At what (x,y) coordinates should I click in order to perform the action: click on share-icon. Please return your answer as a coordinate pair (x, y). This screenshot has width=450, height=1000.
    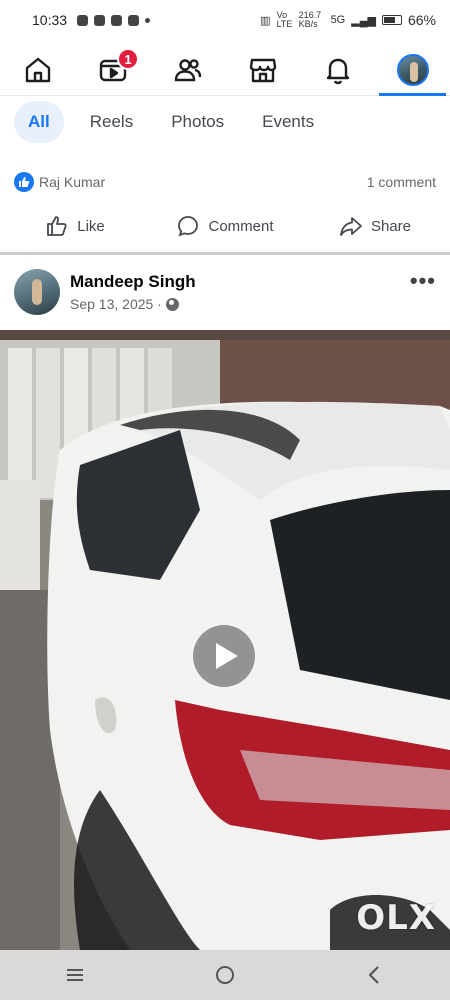
    Looking at the image, I should click on (351, 226).